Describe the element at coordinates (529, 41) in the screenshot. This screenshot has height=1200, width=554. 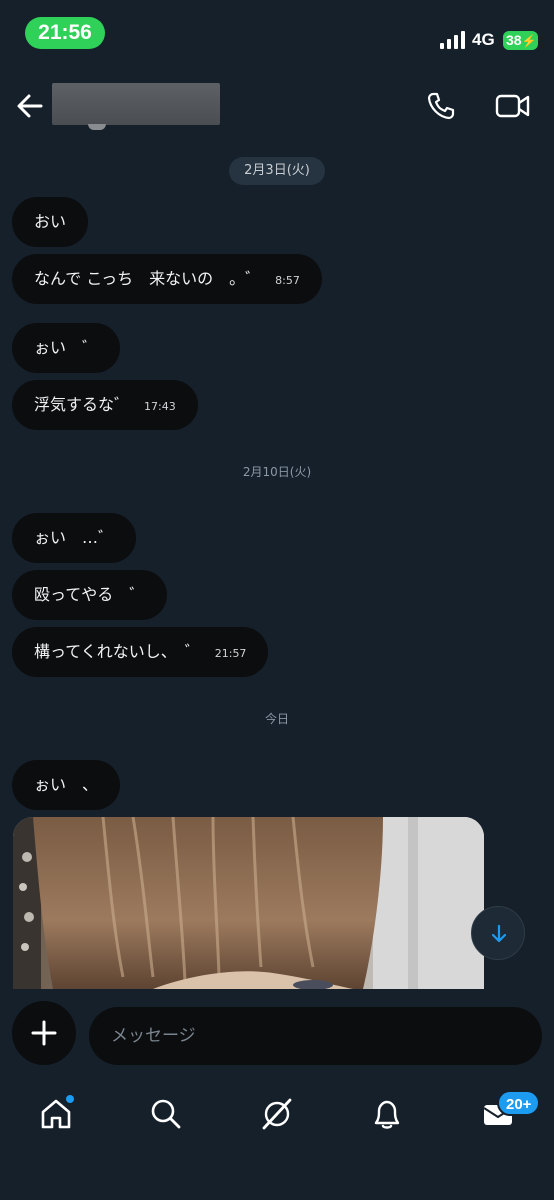
I see `charging-icon: ⚡` at that location.